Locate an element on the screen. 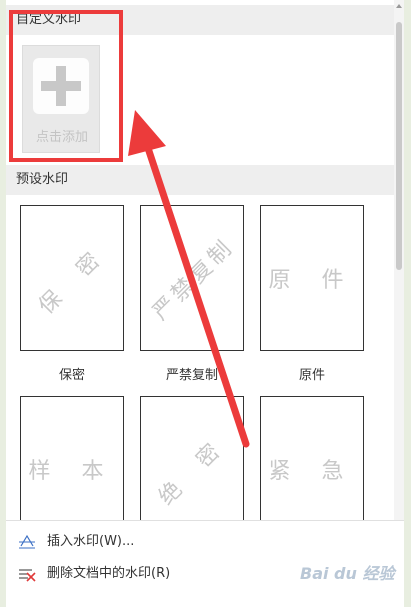  watermark-preview: 严禁复制 is located at coordinates (192, 278).